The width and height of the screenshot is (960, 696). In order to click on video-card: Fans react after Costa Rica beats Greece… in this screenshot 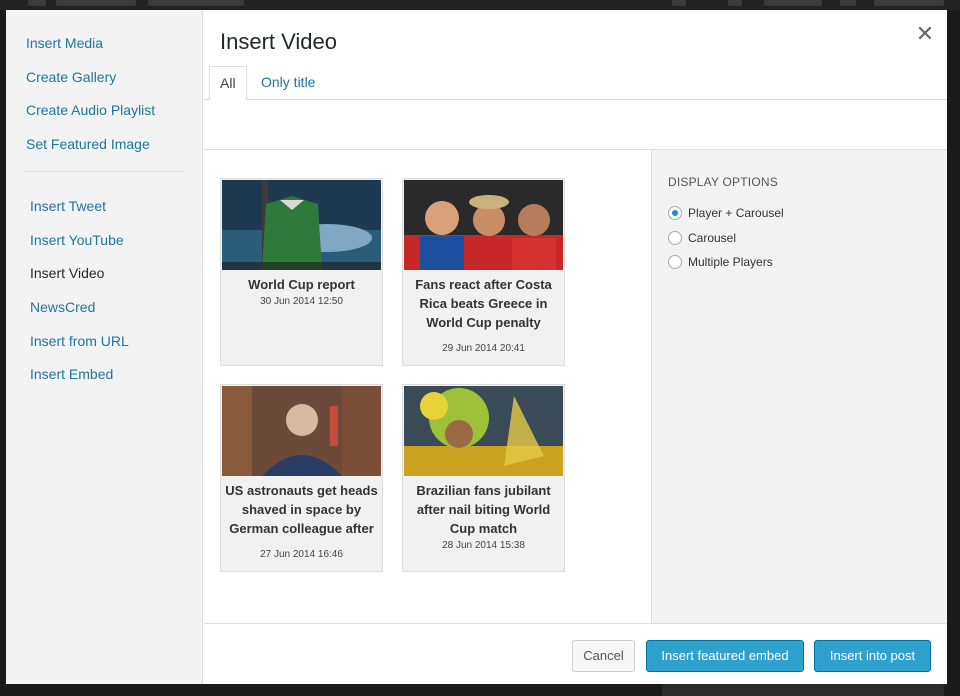, I will do `click(483, 272)`.